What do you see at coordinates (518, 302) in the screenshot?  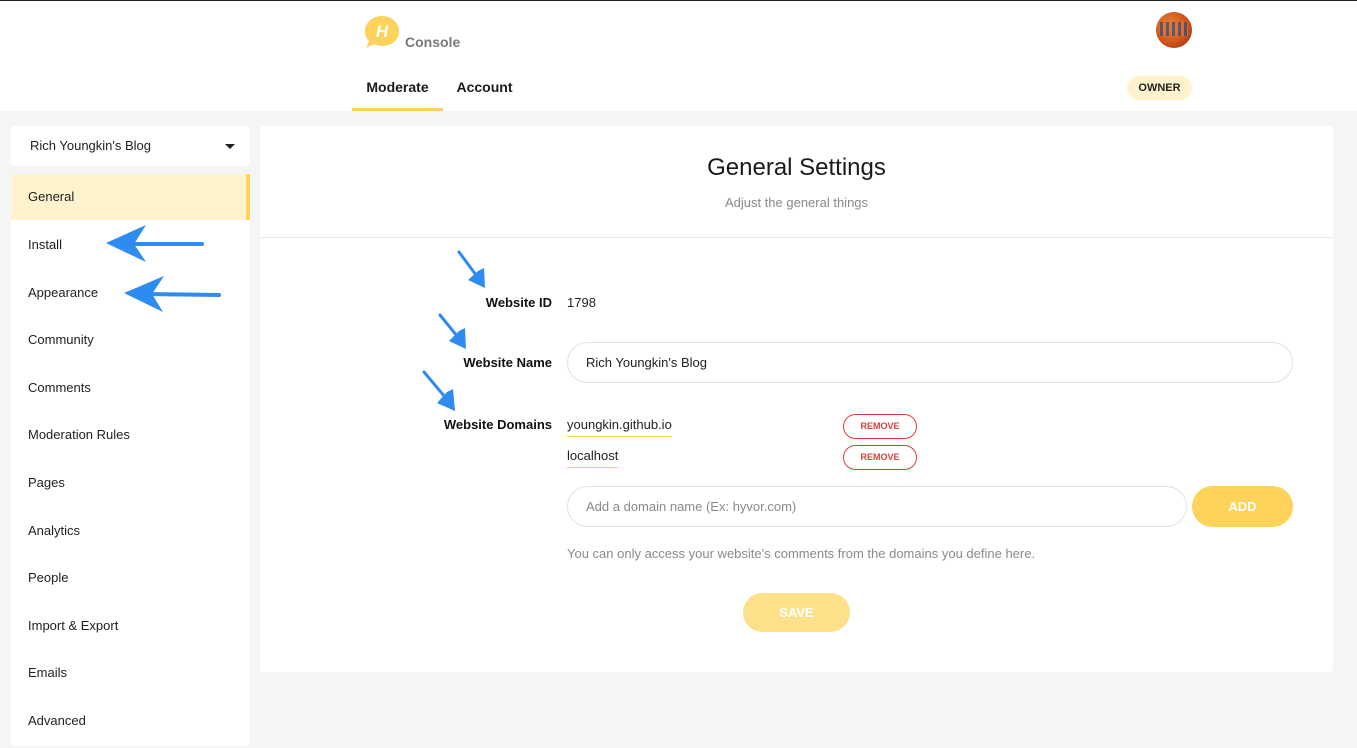 I see `website-id-label: Website ID` at bounding box center [518, 302].